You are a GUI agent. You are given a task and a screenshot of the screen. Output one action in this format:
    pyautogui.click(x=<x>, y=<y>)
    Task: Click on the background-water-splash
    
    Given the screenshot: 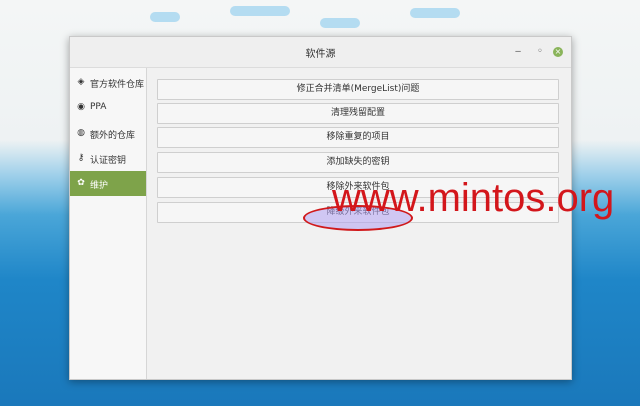 What is the action you would take?
    pyautogui.click(x=330, y=20)
    